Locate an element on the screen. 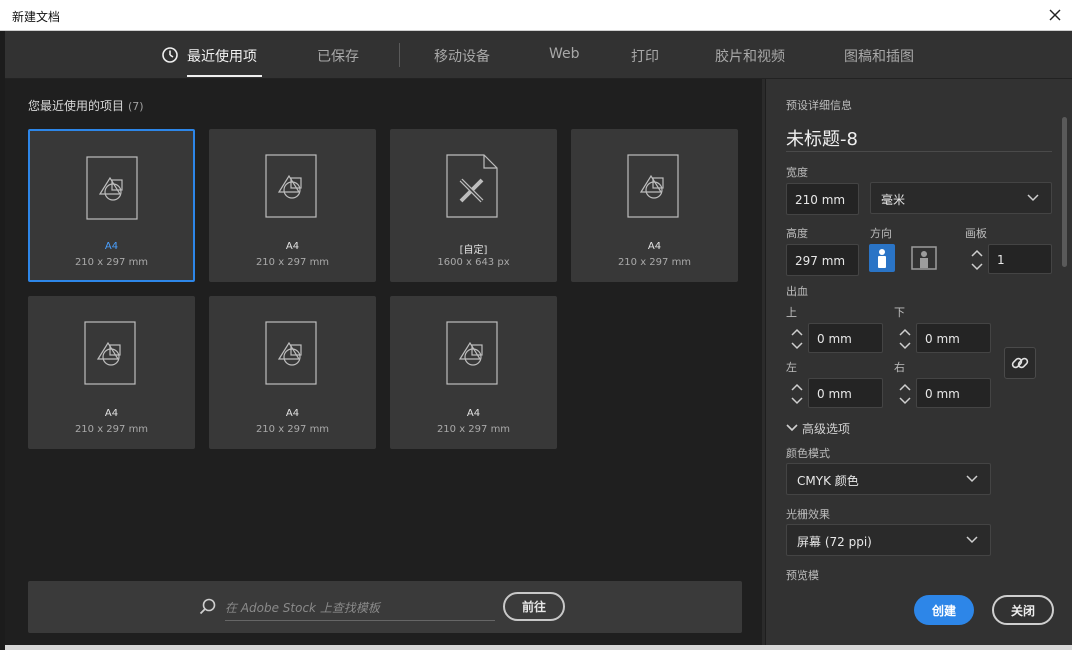  bleed-bottom-stepper is located at coordinates (905, 339).